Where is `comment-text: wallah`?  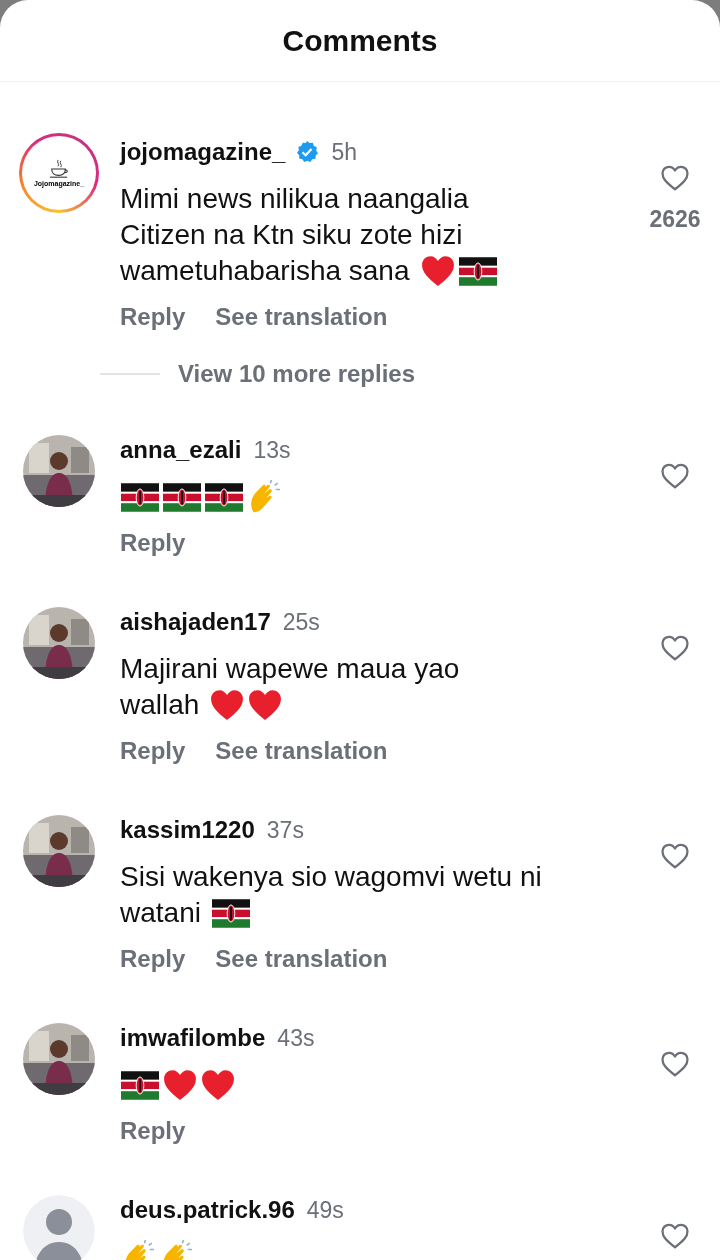
comment-text: wallah is located at coordinates (160, 705).